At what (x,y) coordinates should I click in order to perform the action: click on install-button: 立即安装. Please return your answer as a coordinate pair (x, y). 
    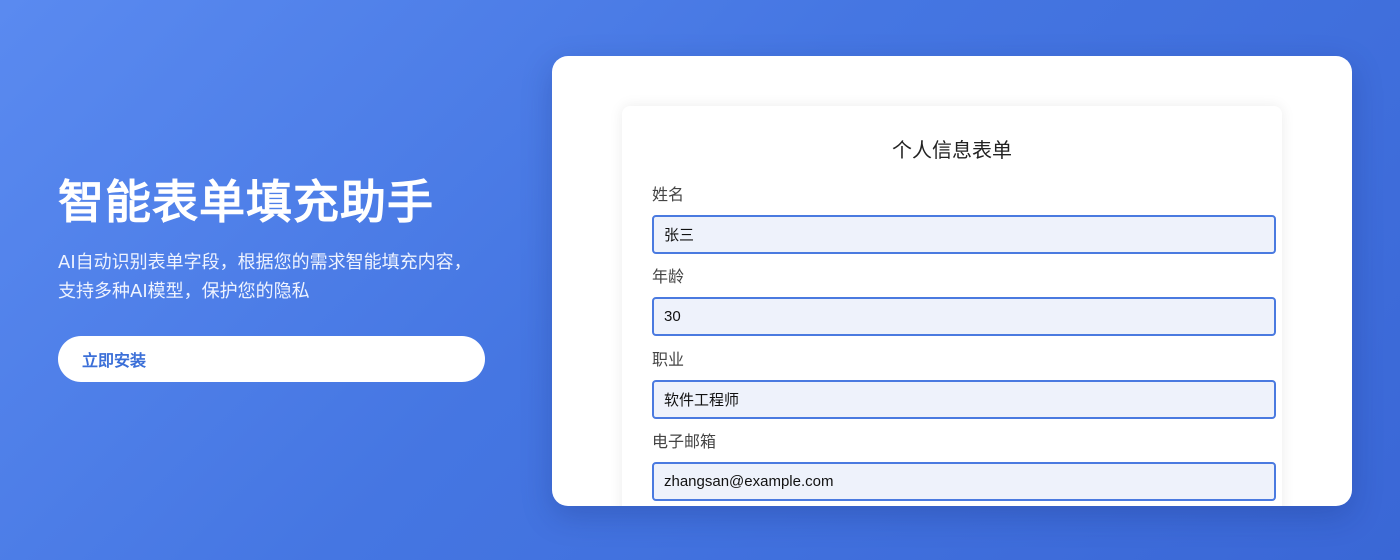
    Looking at the image, I should click on (271, 359).